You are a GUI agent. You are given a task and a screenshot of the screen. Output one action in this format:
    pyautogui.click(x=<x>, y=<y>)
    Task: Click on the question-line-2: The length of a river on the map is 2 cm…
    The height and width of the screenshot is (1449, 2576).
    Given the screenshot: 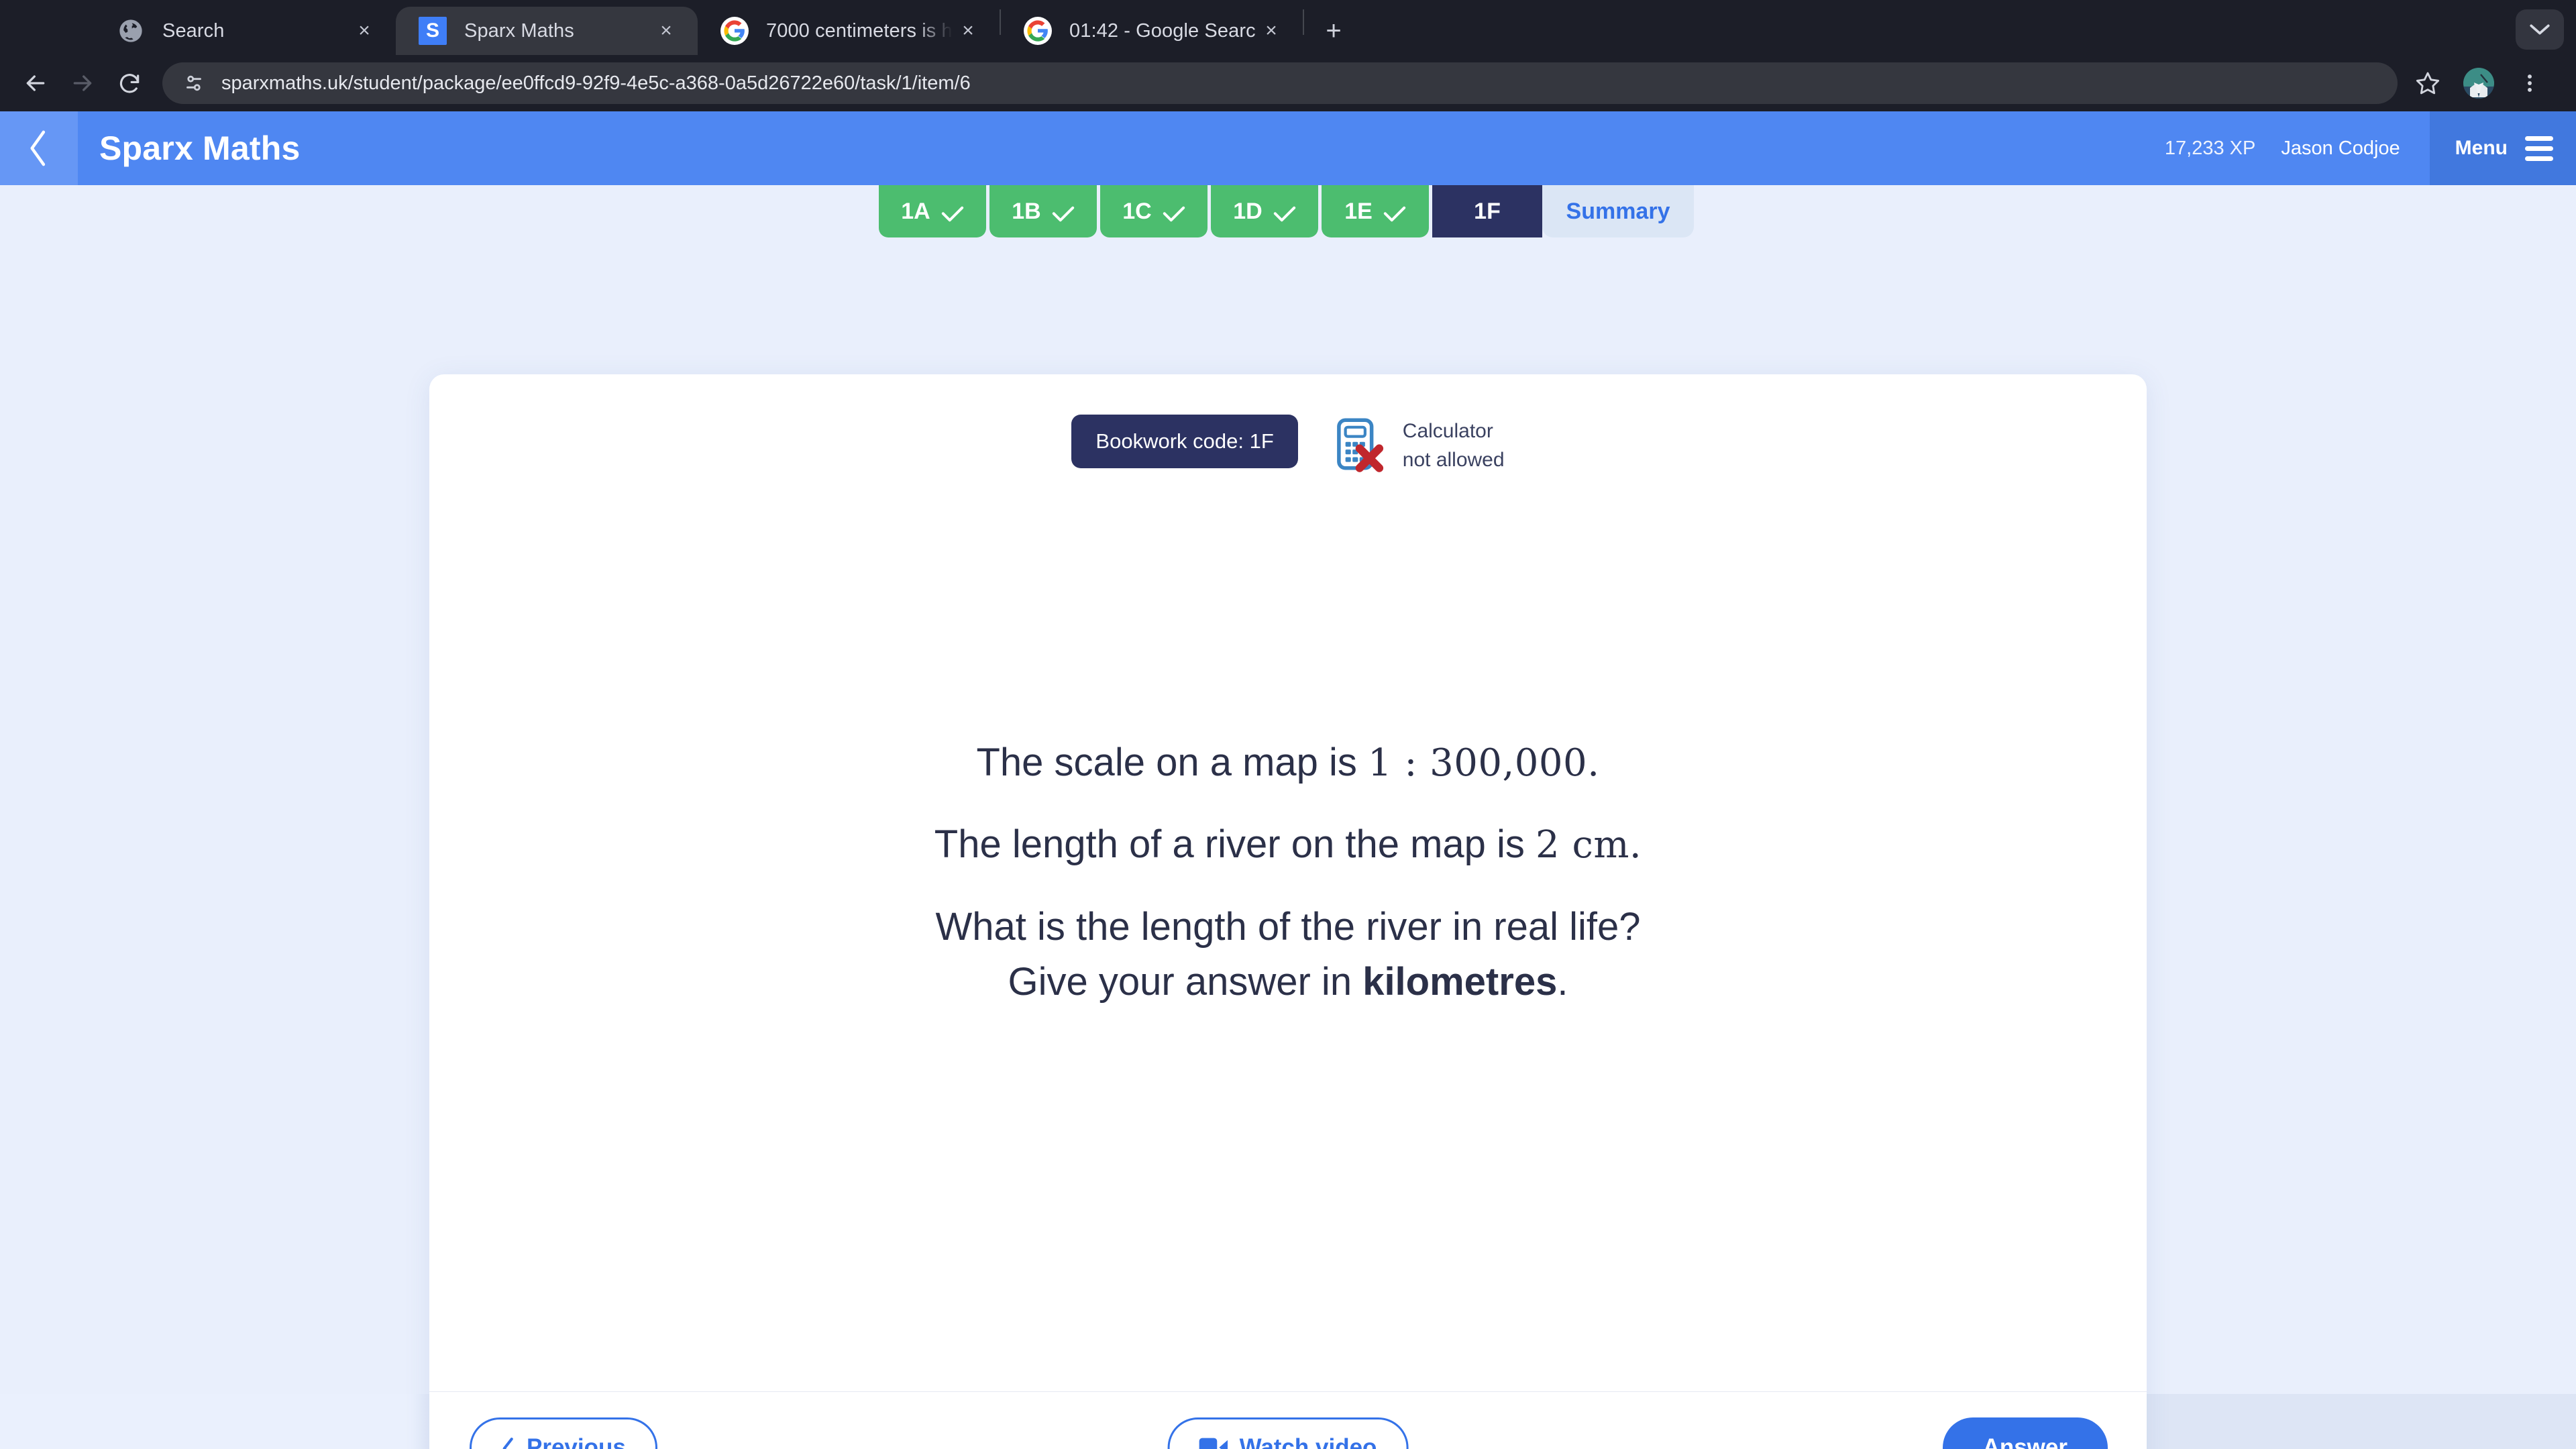 What is the action you would take?
    pyautogui.click(x=1288, y=844)
    